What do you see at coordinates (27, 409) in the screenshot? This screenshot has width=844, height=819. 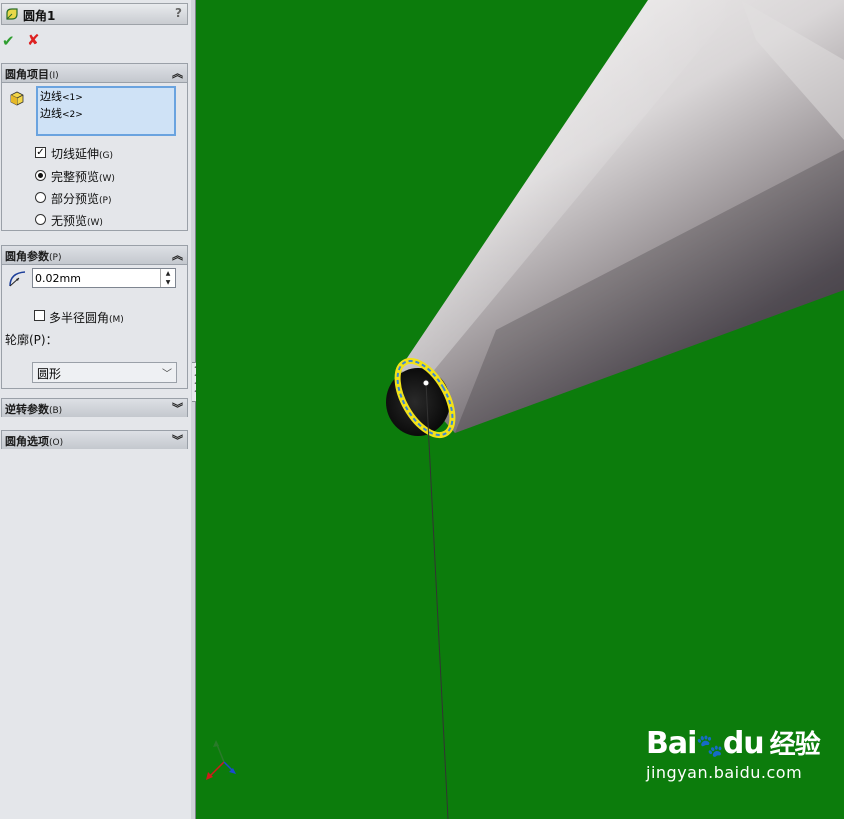 I see `setback-section-title: 逆转参数` at bounding box center [27, 409].